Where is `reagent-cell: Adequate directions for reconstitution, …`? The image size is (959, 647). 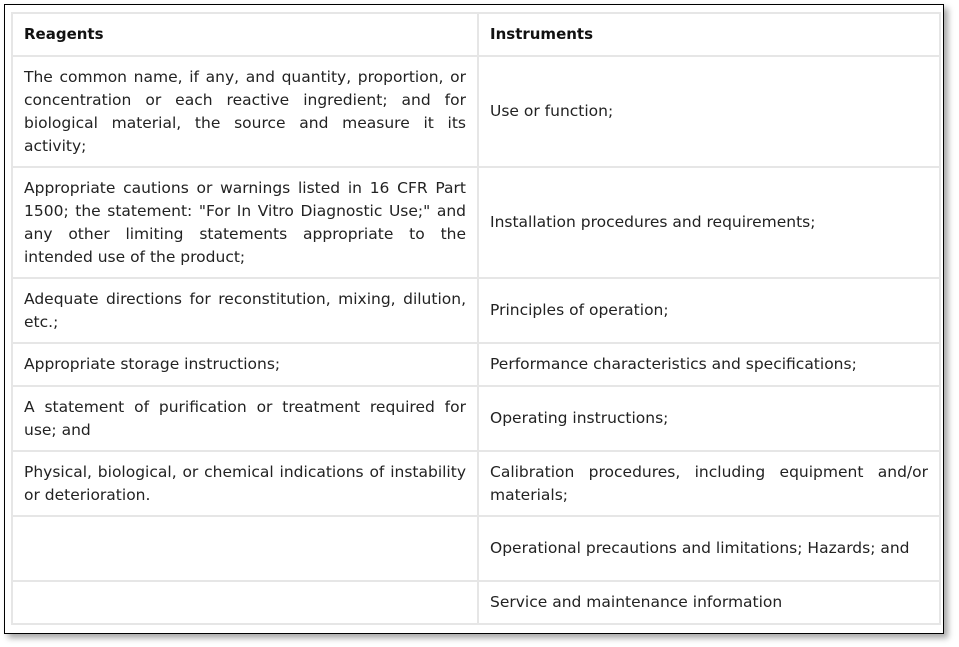 reagent-cell: Adequate directions for reconstitution, … is located at coordinates (245, 310).